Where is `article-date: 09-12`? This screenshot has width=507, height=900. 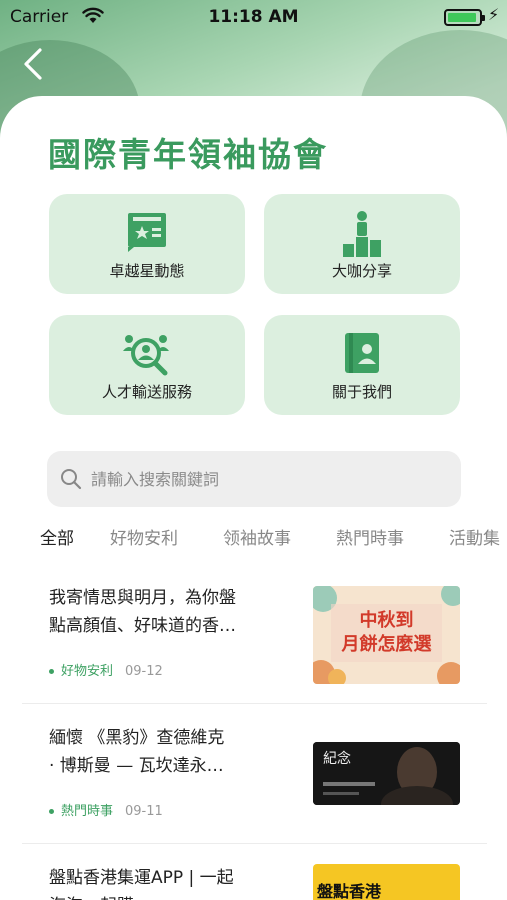 article-date: 09-12 is located at coordinates (144, 671).